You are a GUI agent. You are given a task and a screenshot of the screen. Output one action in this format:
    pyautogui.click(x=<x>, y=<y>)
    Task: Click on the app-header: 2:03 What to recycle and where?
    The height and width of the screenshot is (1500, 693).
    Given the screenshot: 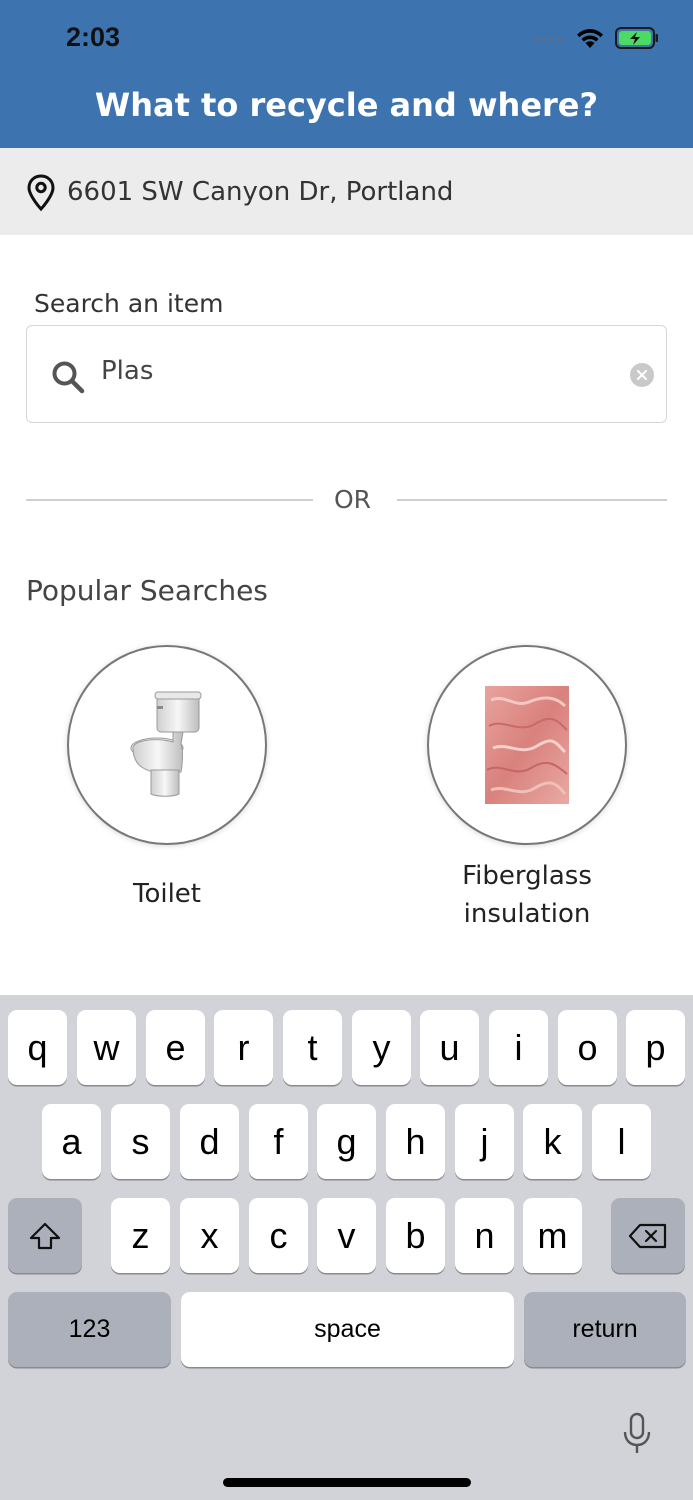 What is the action you would take?
    pyautogui.click(x=346, y=74)
    